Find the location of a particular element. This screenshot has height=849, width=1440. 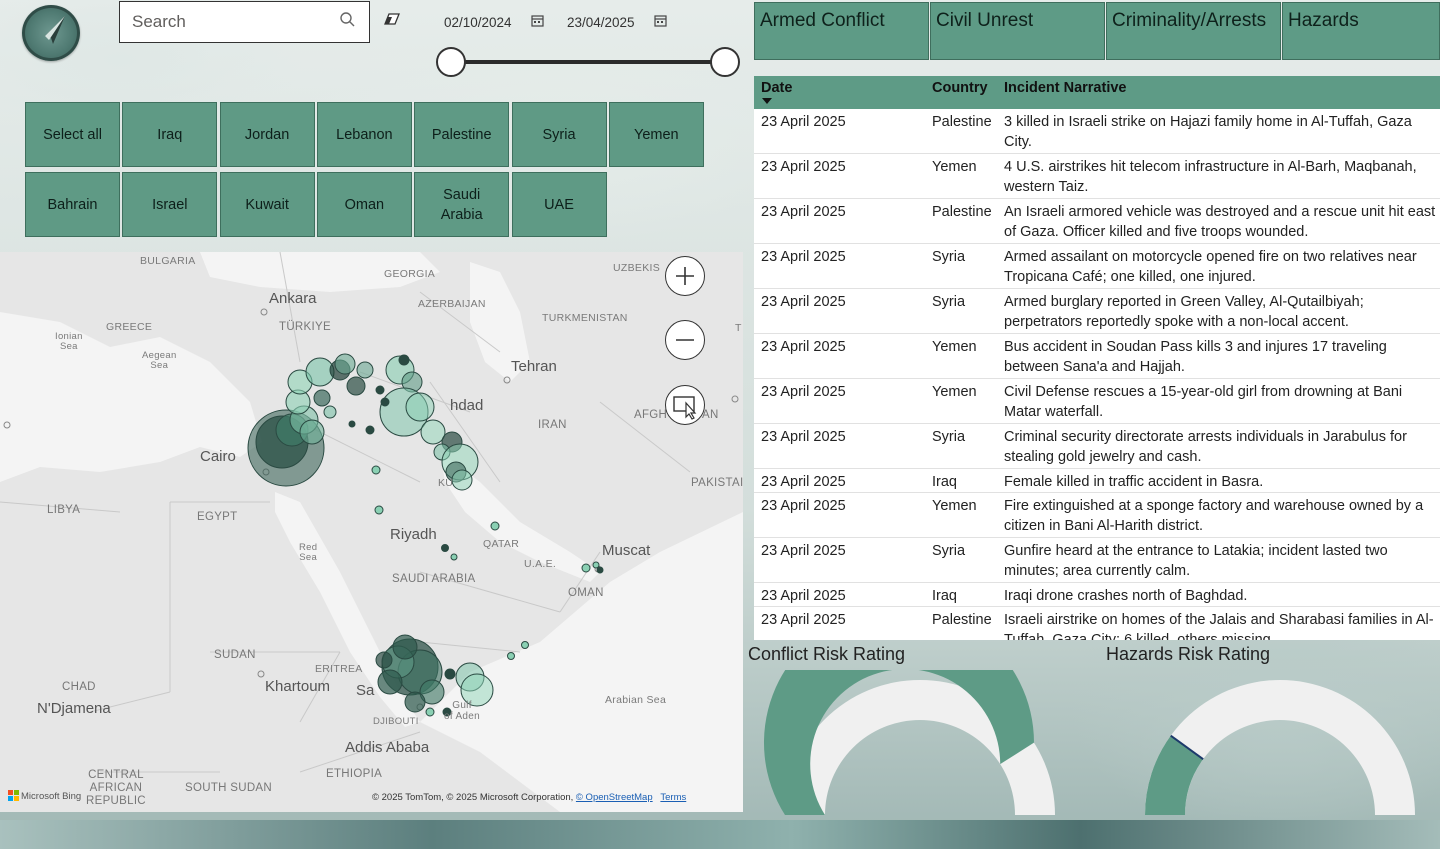

map-label: PAKISTAI is located at coordinates (717, 483).